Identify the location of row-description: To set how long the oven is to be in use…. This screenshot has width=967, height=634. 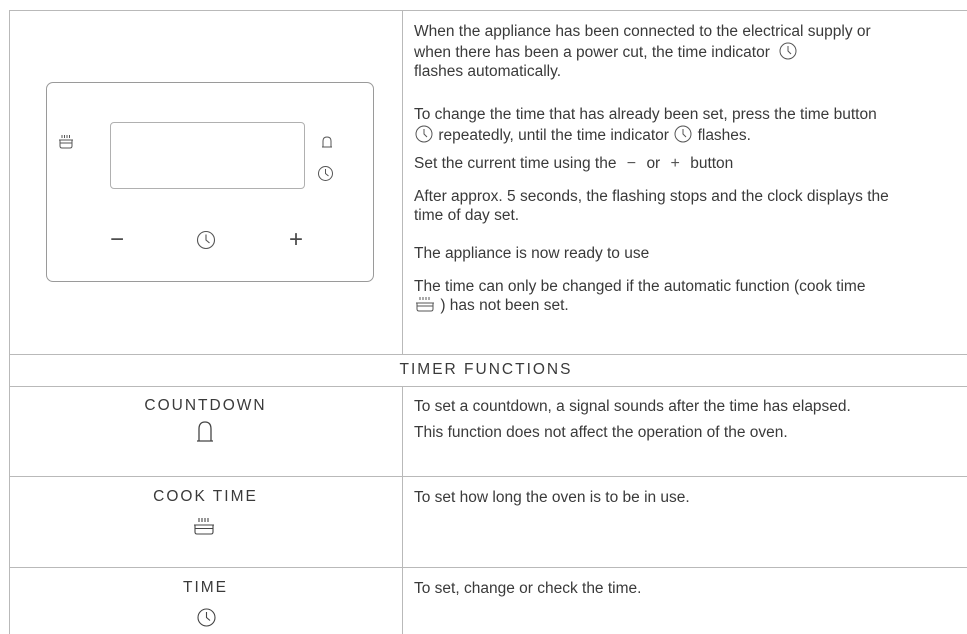
(552, 497).